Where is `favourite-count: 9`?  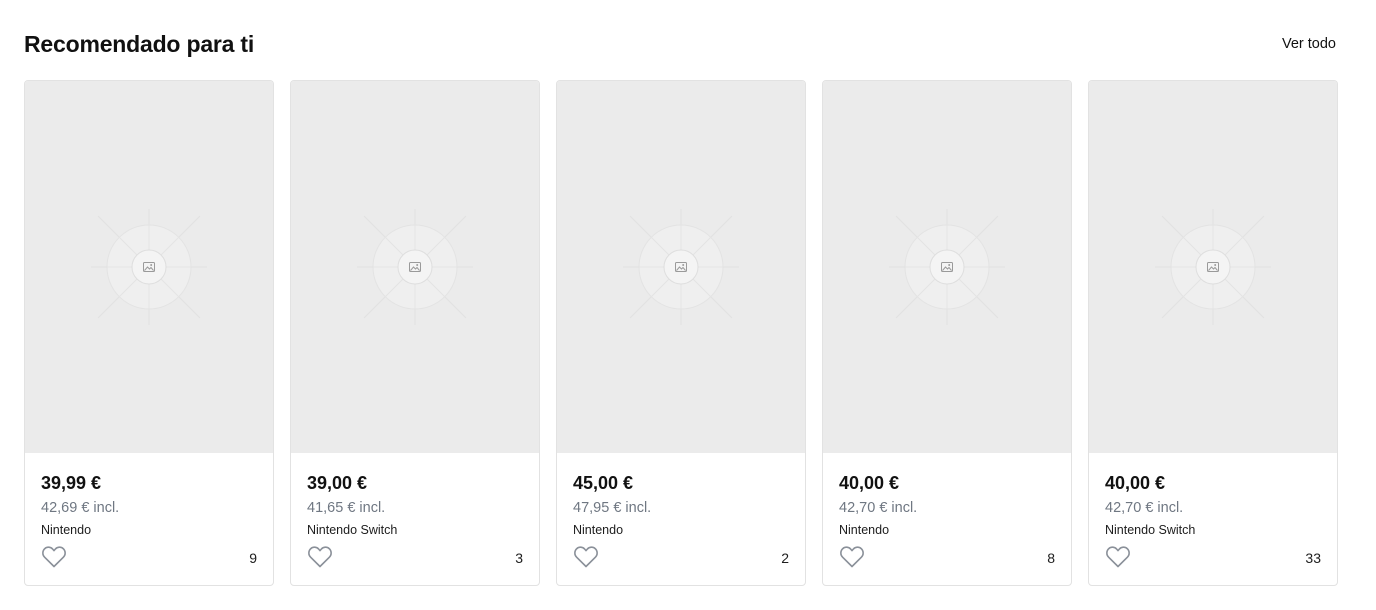
favourite-count: 9 is located at coordinates (253, 558).